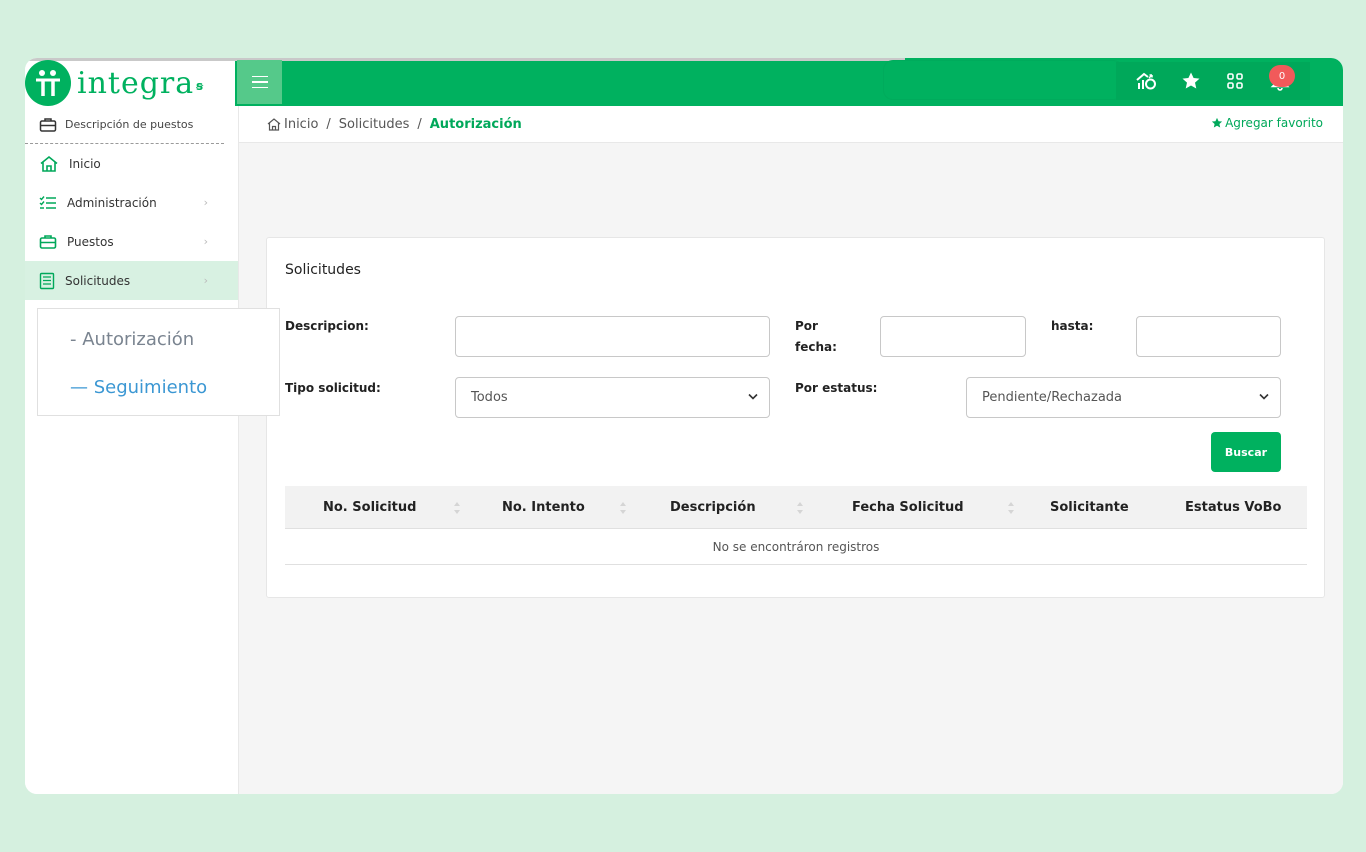 The image size is (1366, 852). What do you see at coordinates (131, 163) in the screenshot?
I see `sidebar-item-inicio: Inicio` at bounding box center [131, 163].